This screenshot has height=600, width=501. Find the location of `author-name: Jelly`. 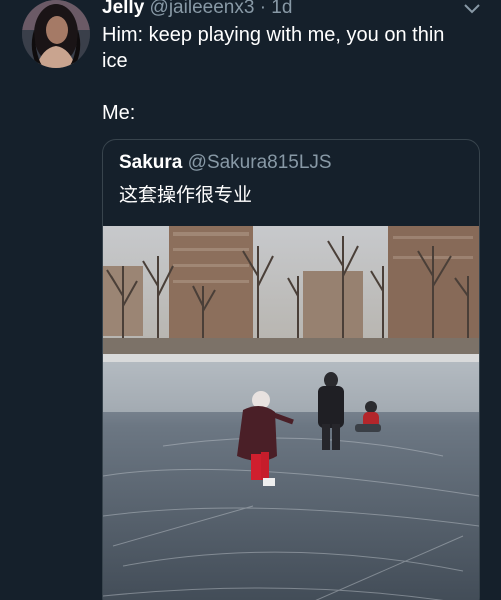

author-name: Jelly is located at coordinates (123, 9).